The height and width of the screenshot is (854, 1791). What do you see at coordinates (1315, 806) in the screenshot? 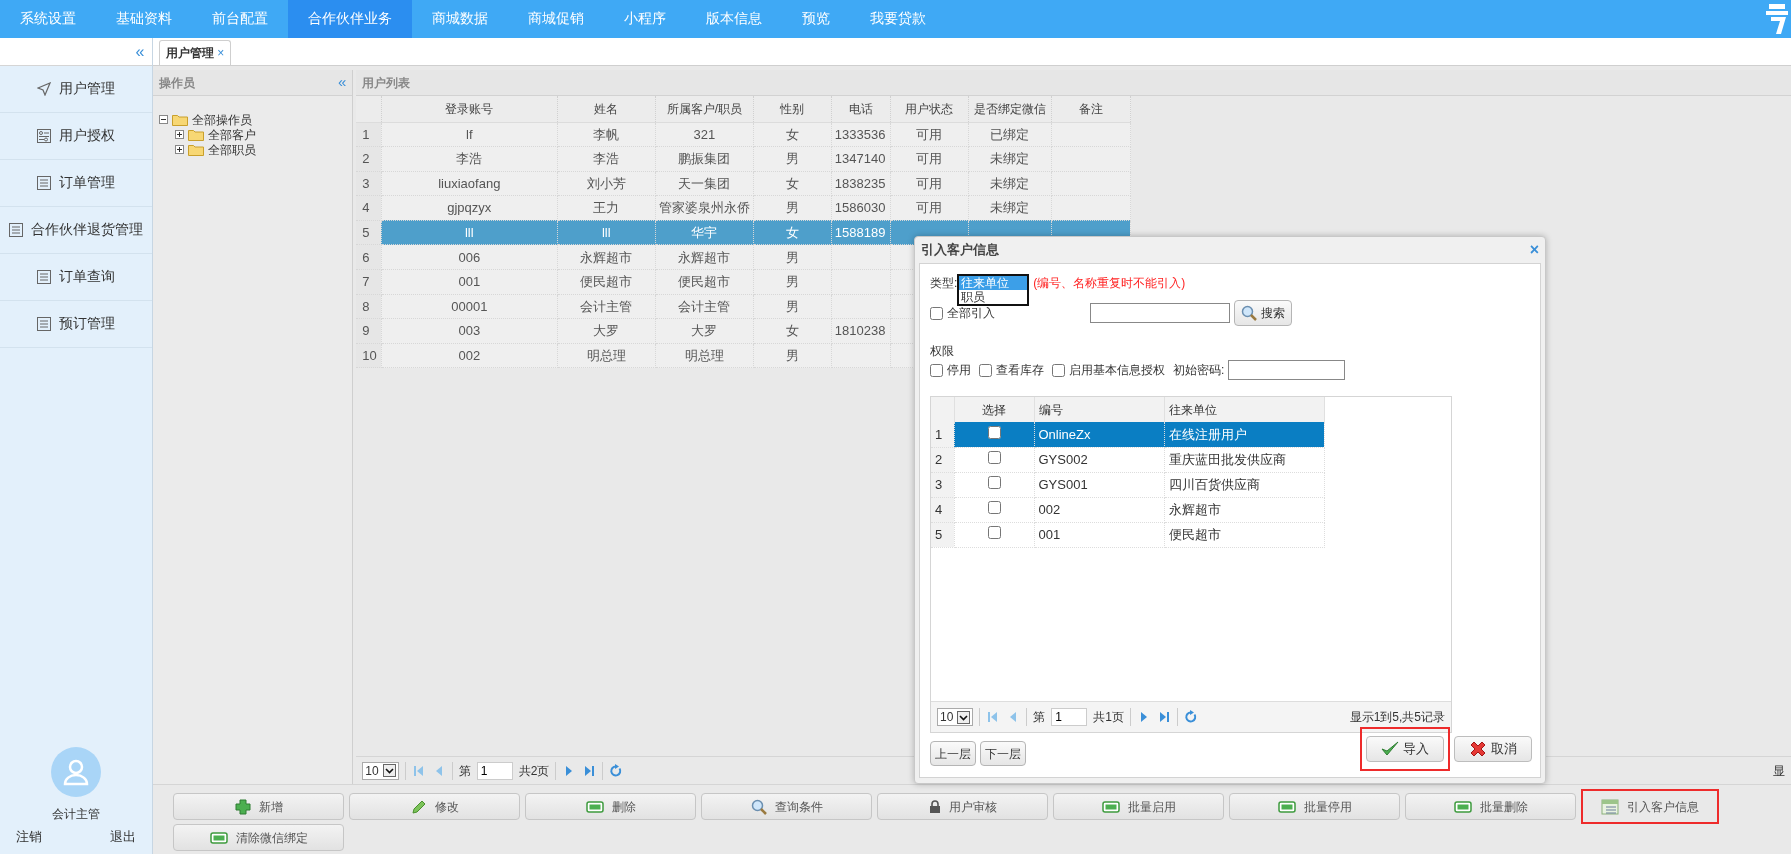
I see `toolbar-button: 批量停用` at bounding box center [1315, 806].